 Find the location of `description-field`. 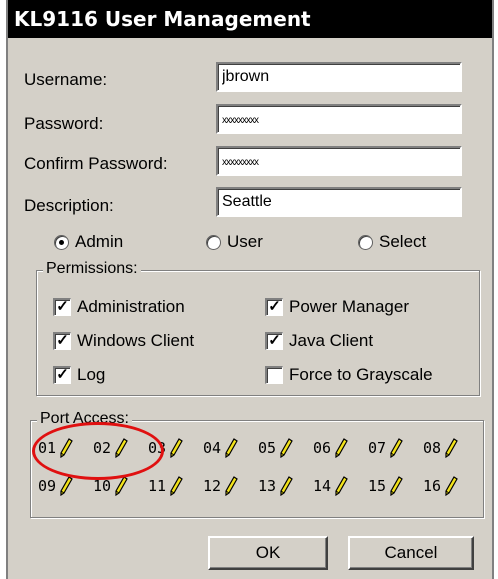

description-field is located at coordinates (339, 202).